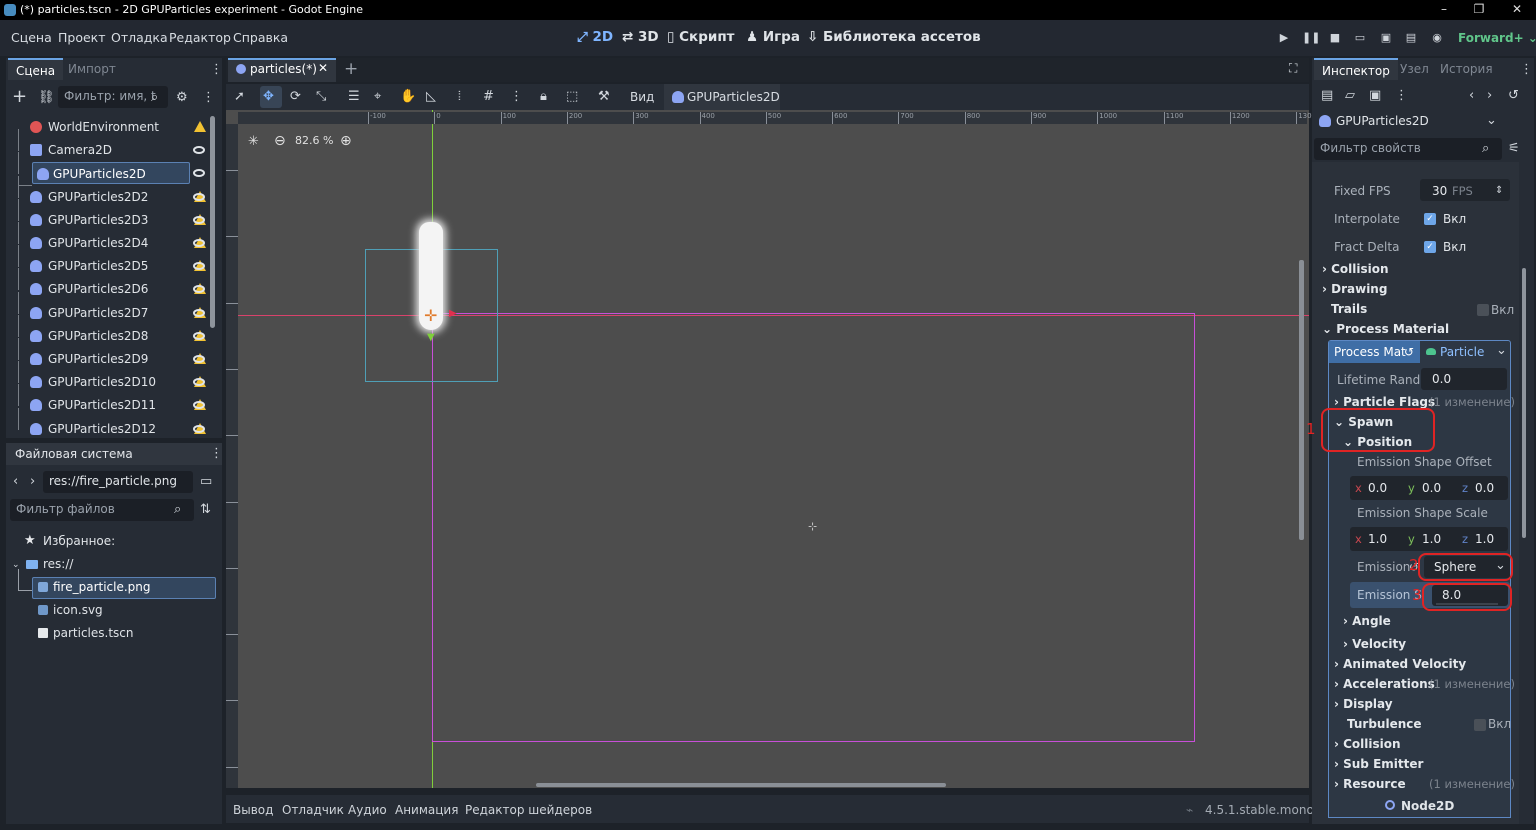 Image resolution: width=1536 pixels, height=830 pixels. I want to click on split-view-icon: ▭, so click(206, 482).